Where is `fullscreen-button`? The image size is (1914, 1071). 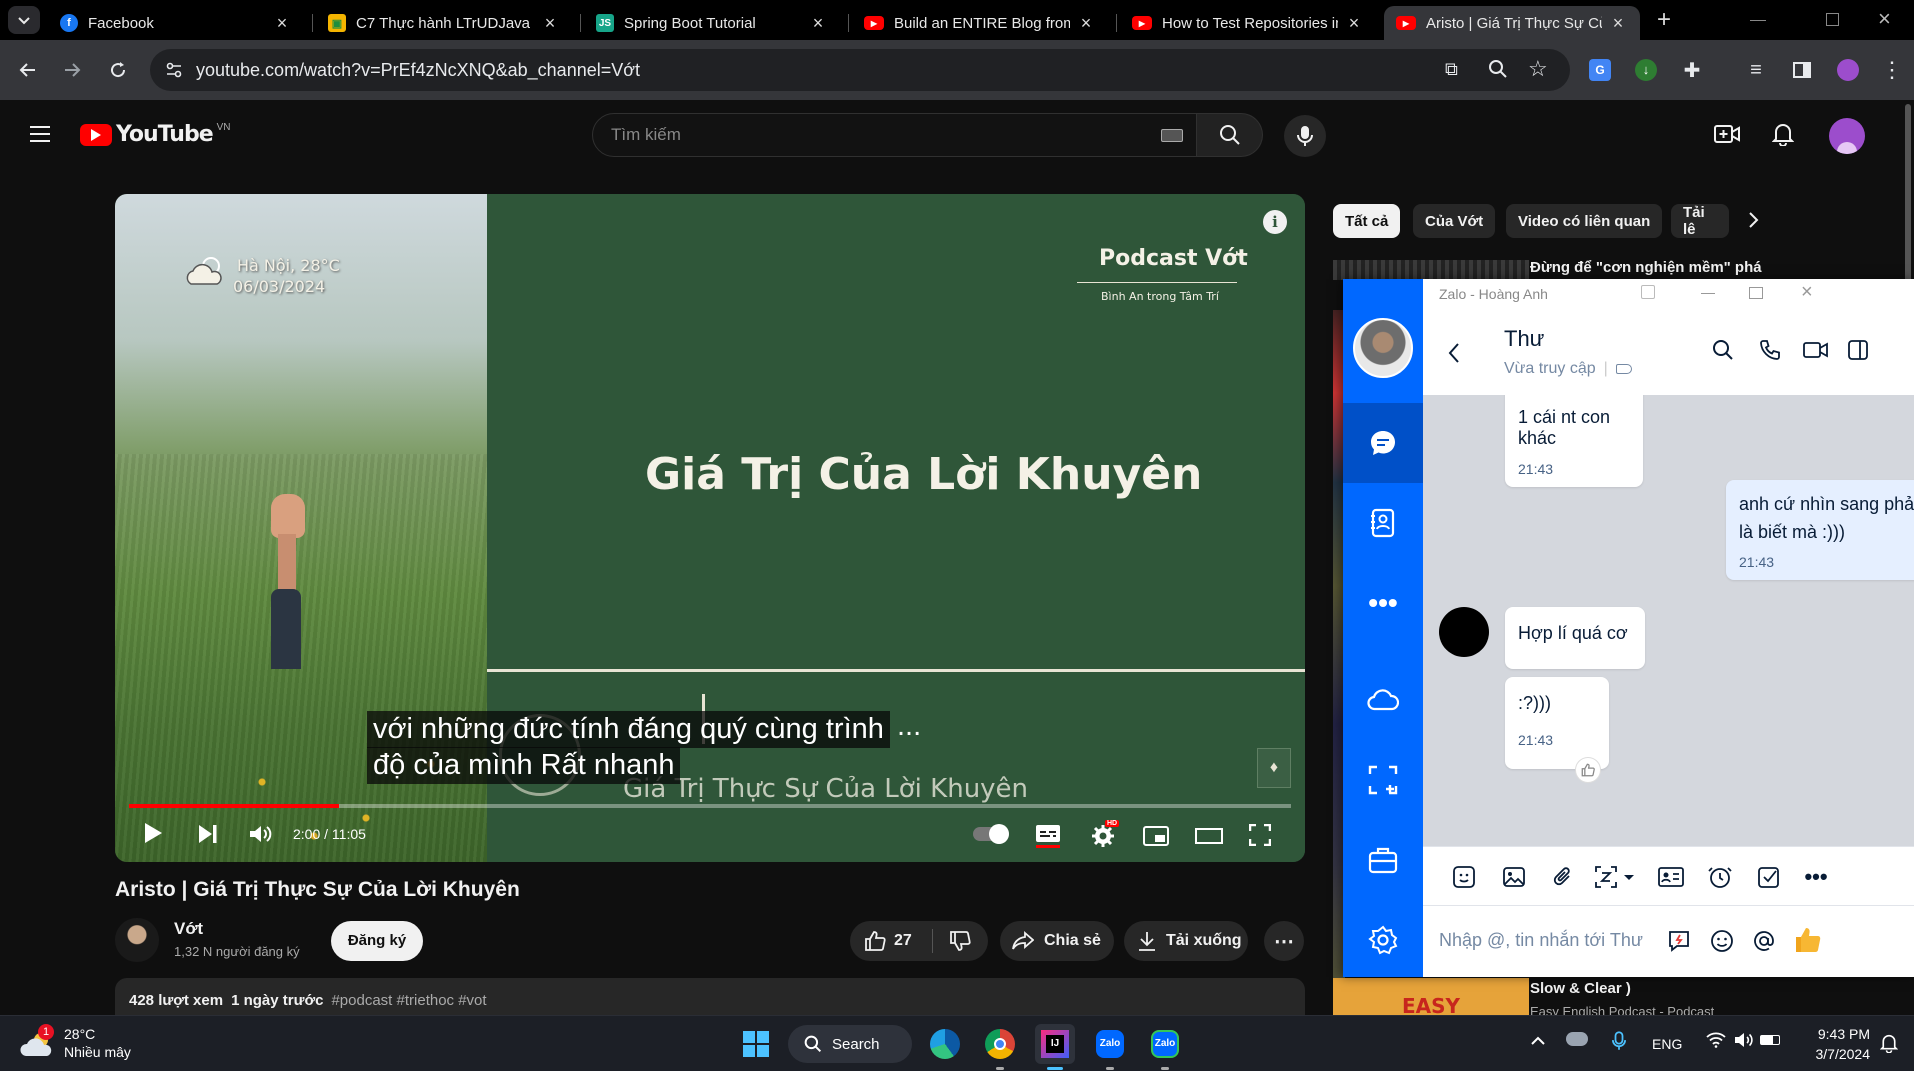 fullscreen-button is located at coordinates (1260, 835).